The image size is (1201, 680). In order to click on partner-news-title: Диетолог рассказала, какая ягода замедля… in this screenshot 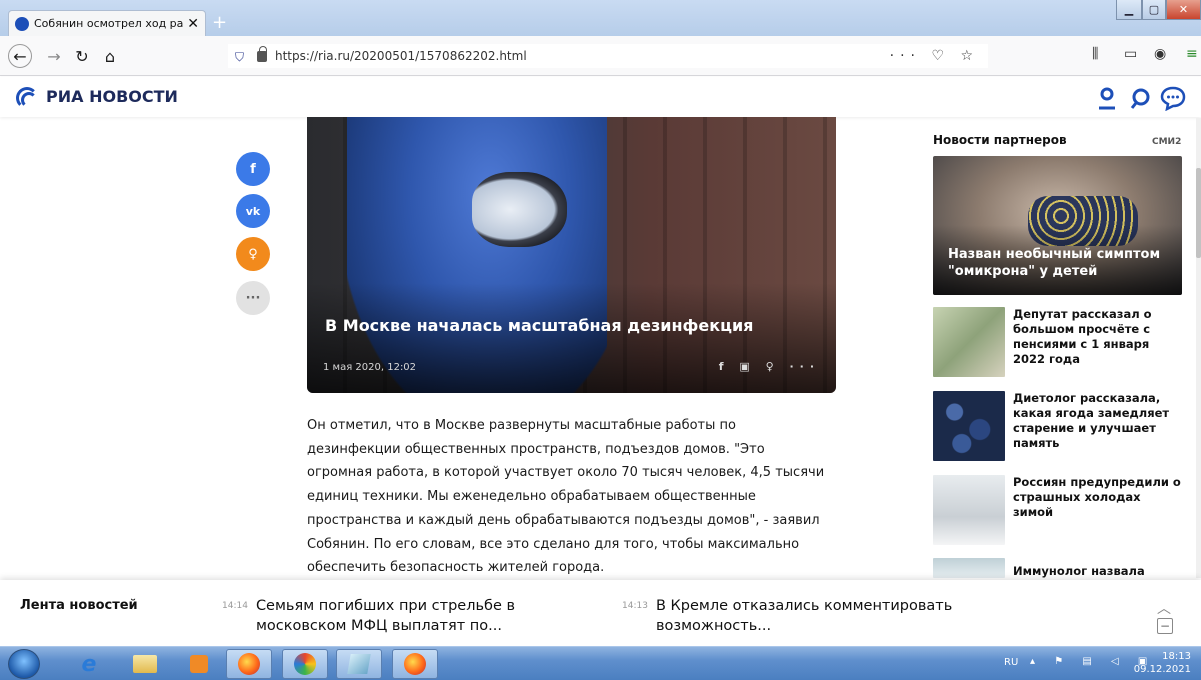, I will do `click(1091, 420)`.